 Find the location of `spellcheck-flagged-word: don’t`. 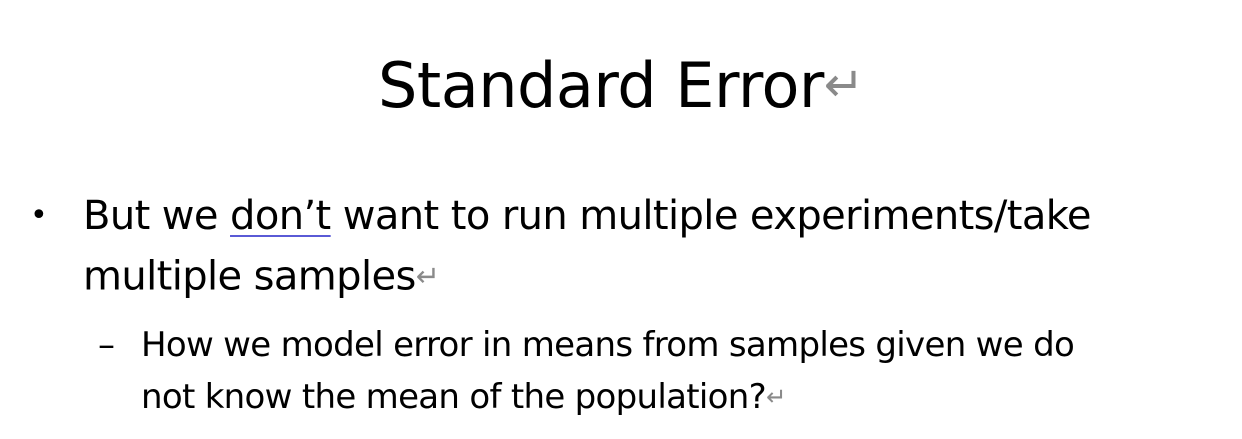

spellcheck-flagged-word: don’t is located at coordinates (280, 216).